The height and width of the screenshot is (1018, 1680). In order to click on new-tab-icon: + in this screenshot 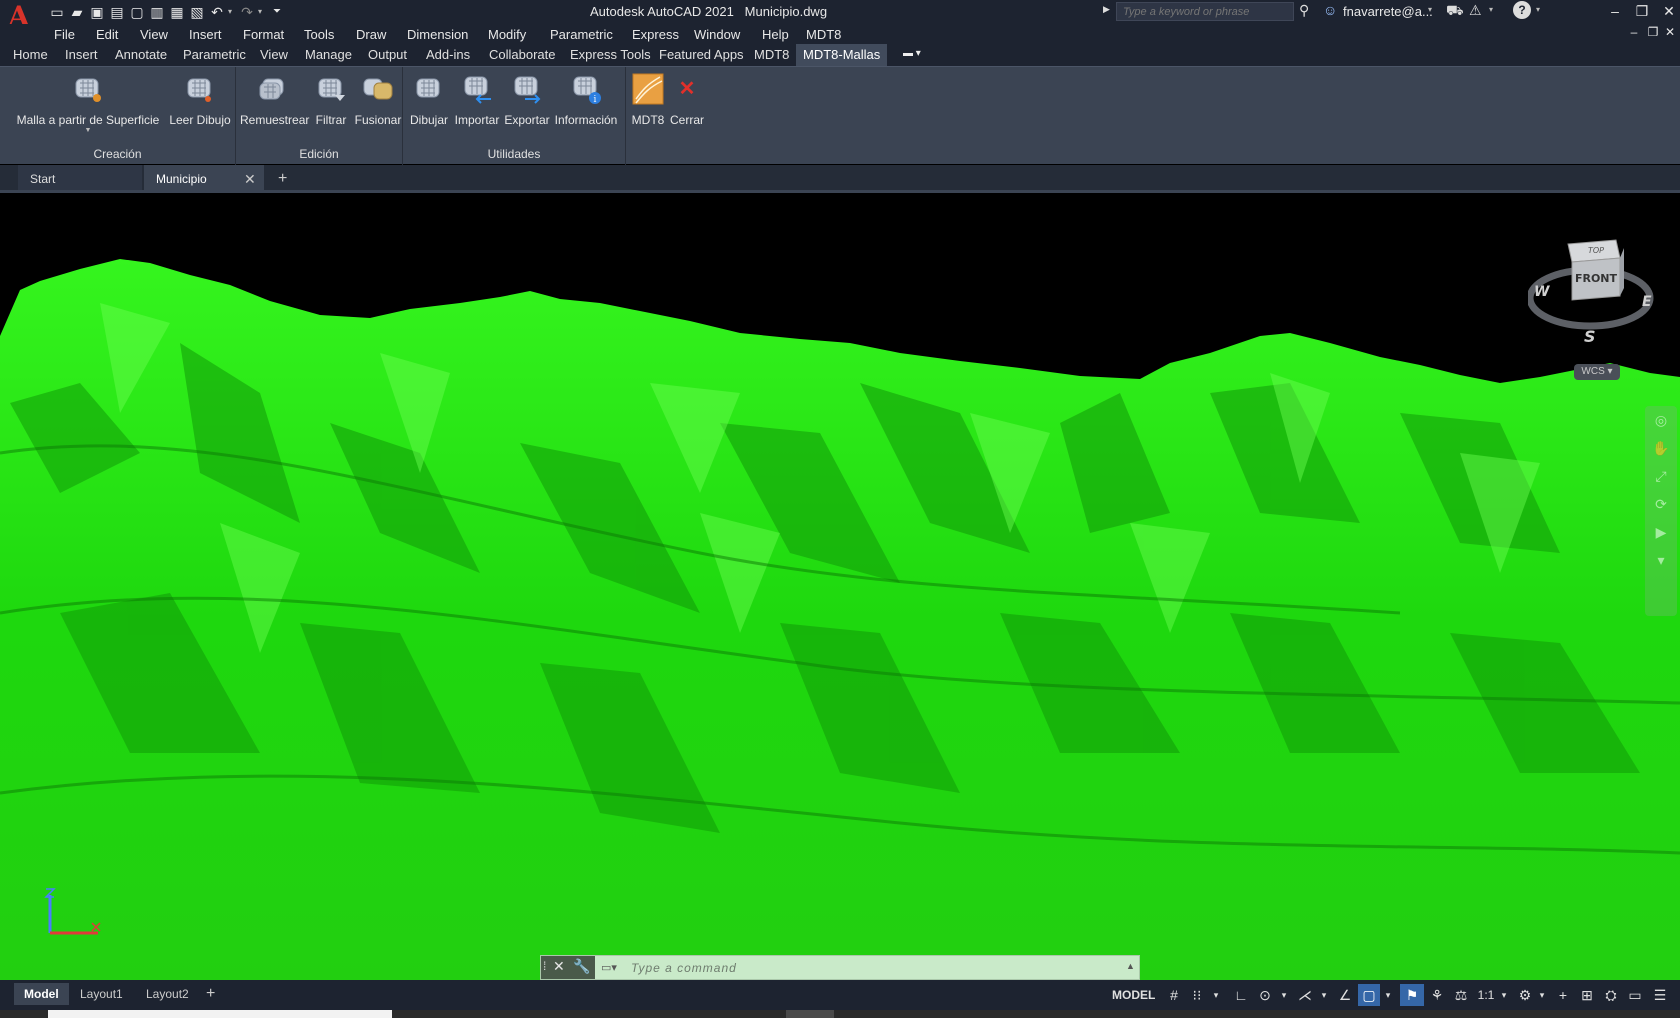, I will do `click(282, 179)`.